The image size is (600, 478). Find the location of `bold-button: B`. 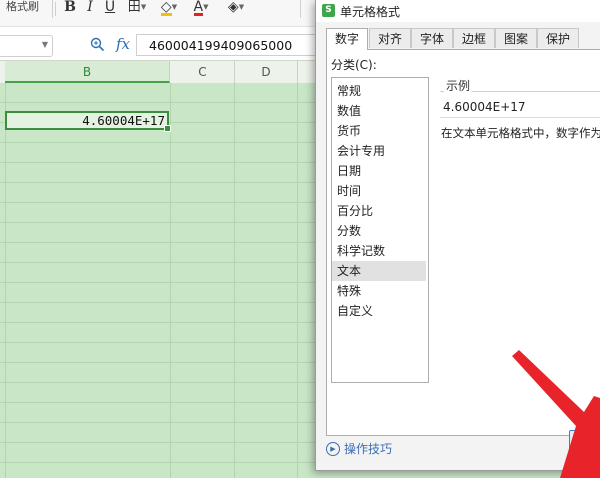

bold-button: B is located at coordinates (70, 8).